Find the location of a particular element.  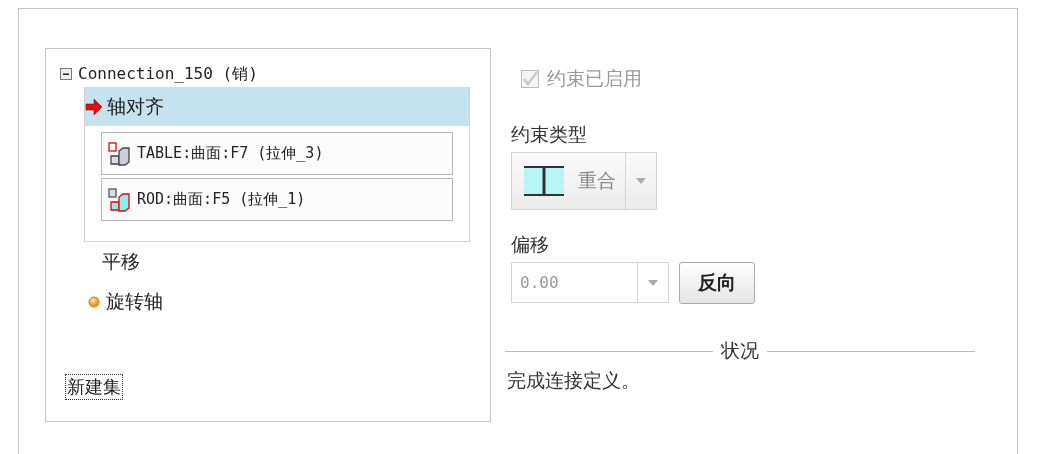

tree-item: 旋转轴 is located at coordinates (277, 302).